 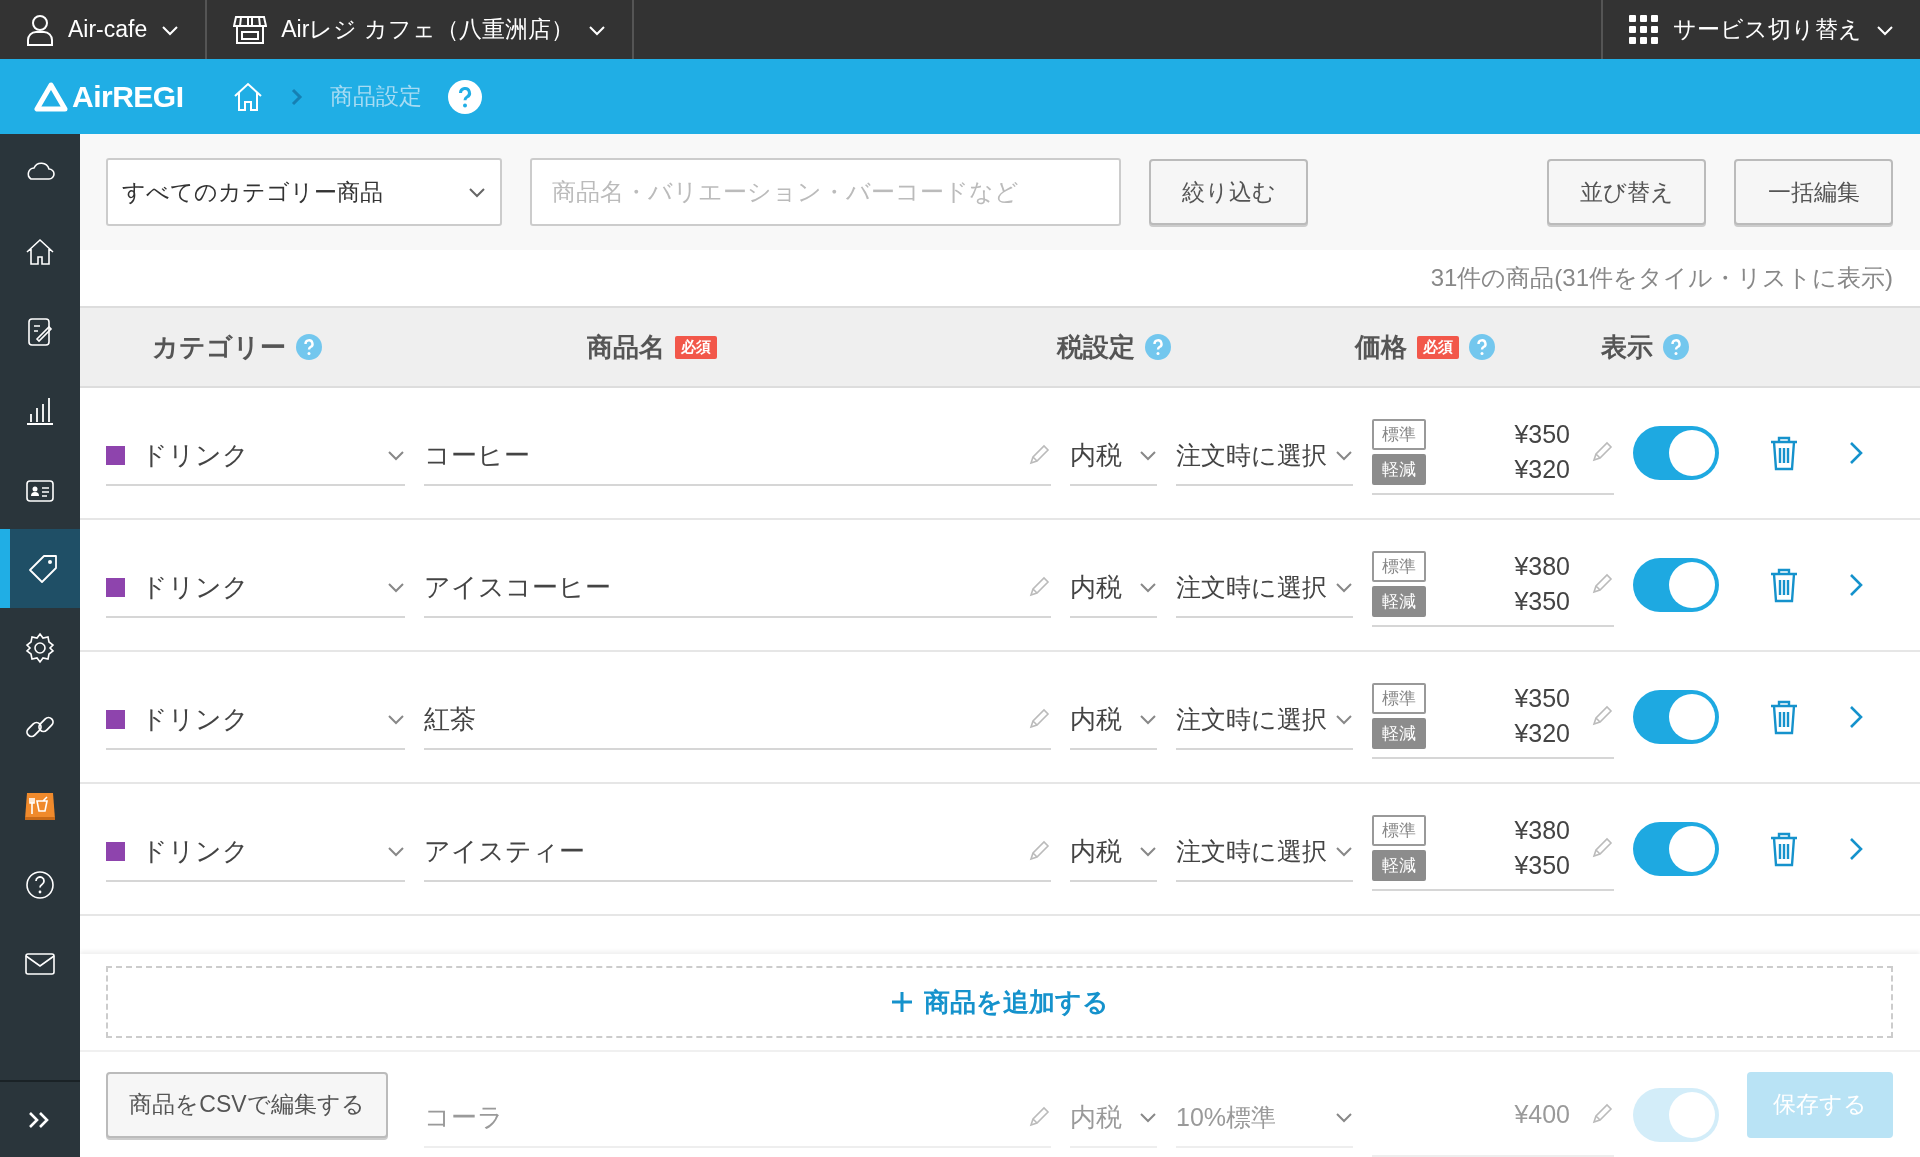 I want to click on column-header: 税設定, so click(x=1096, y=347).